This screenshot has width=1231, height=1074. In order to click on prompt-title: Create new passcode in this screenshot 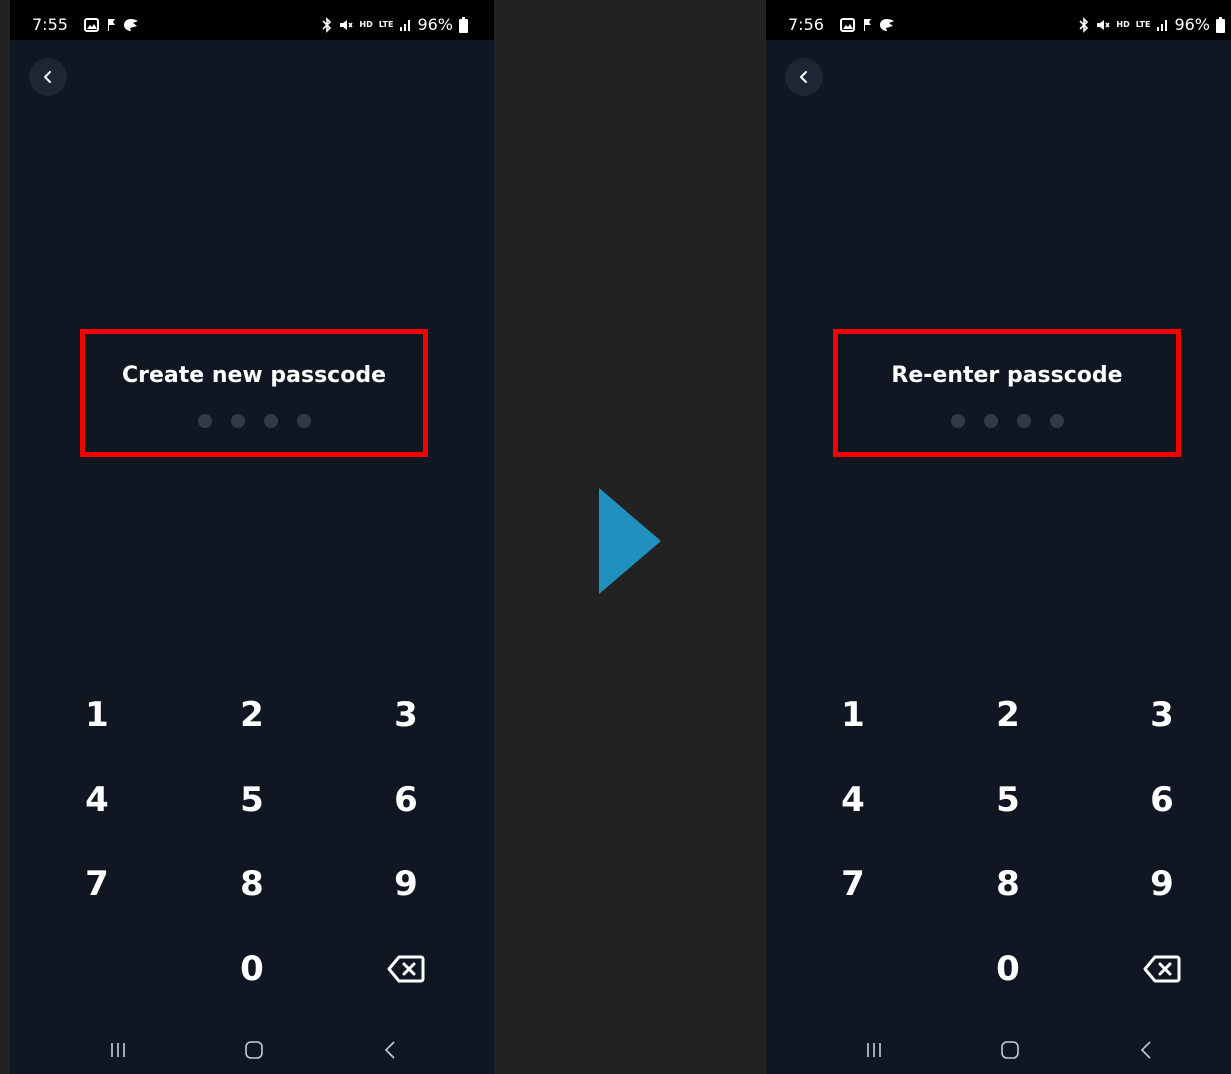, I will do `click(254, 375)`.